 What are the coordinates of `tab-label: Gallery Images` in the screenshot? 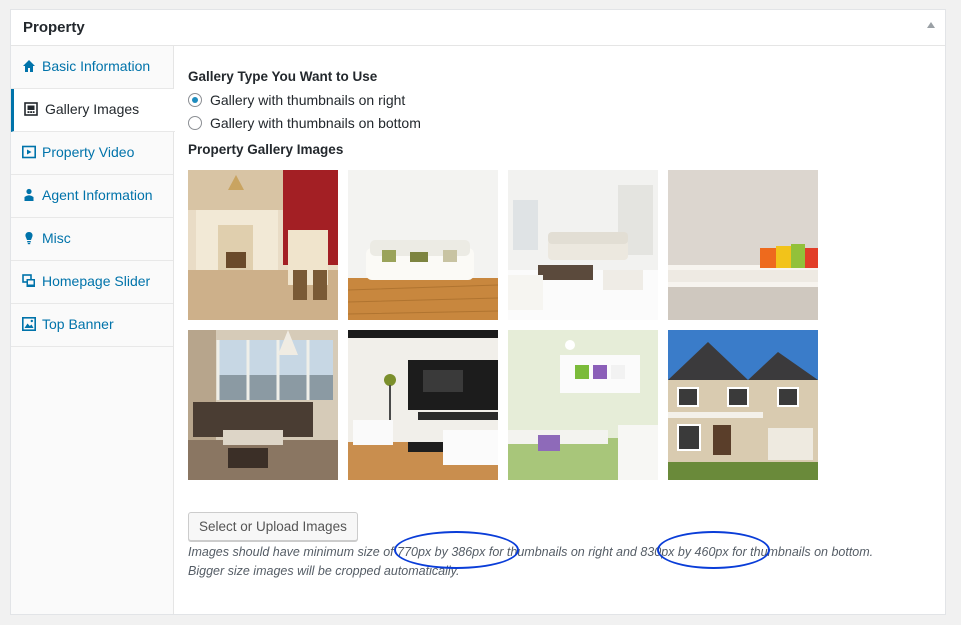 It's located at (92, 109).